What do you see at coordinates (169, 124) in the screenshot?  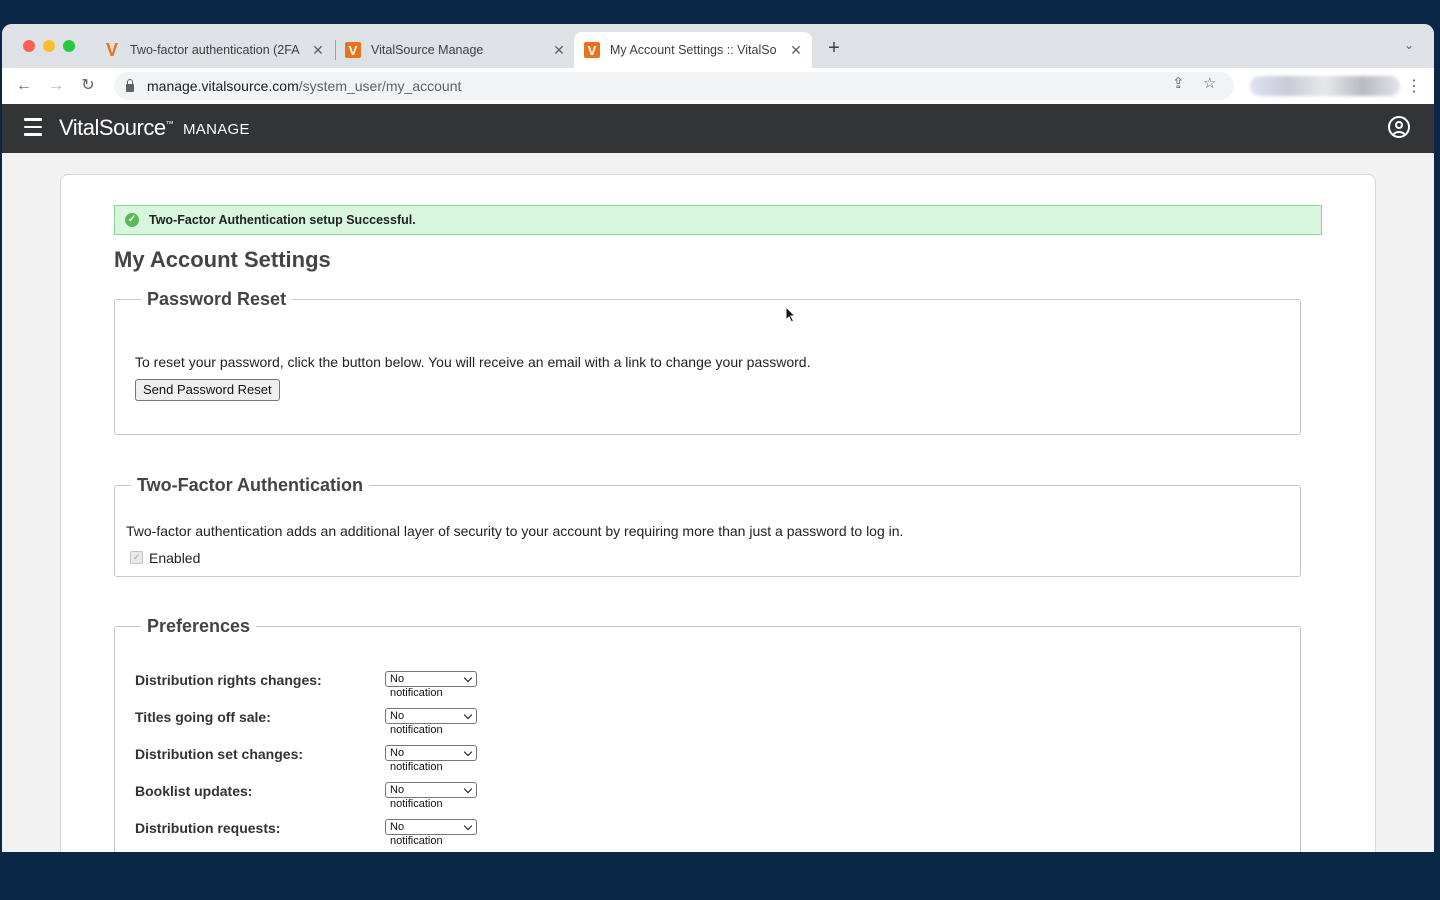 I see `trademark-mark: ™` at bounding box center [169, 124].